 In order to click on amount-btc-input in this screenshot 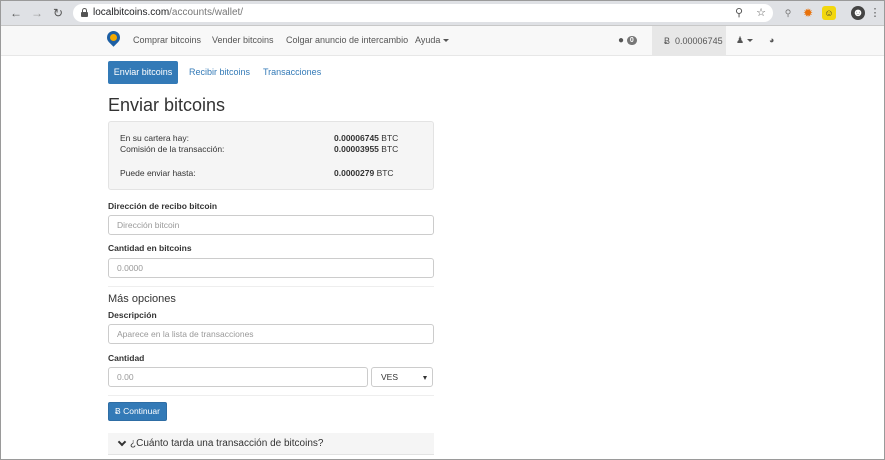, I will do `click(271, 268)`.